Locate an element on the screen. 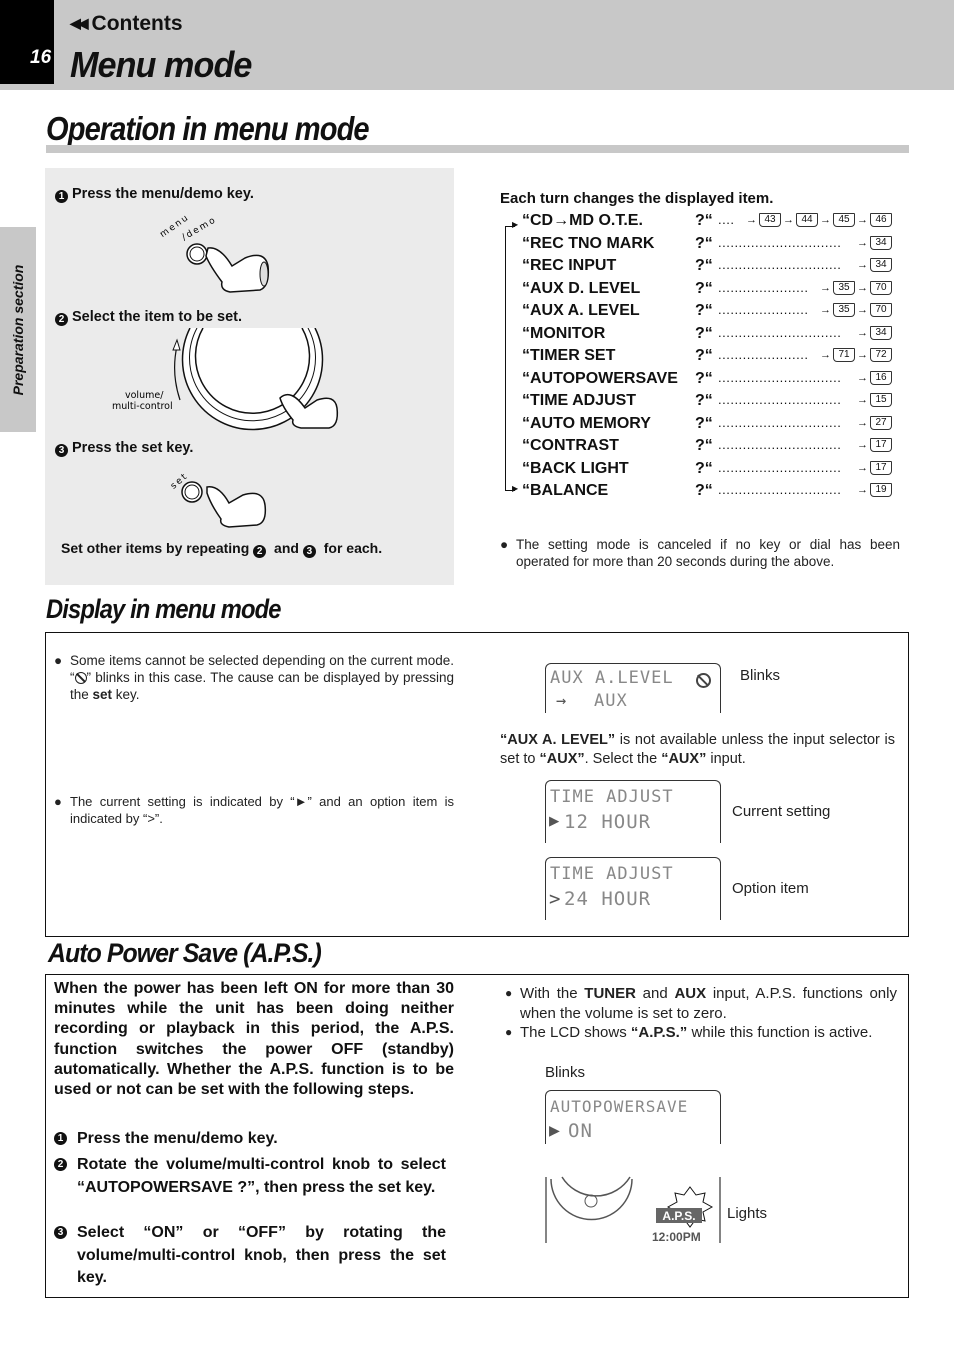 The width and height of the screenshot is (954, 1351). step-label: Press the menu/demo key. is located at coordinates (163, 194).